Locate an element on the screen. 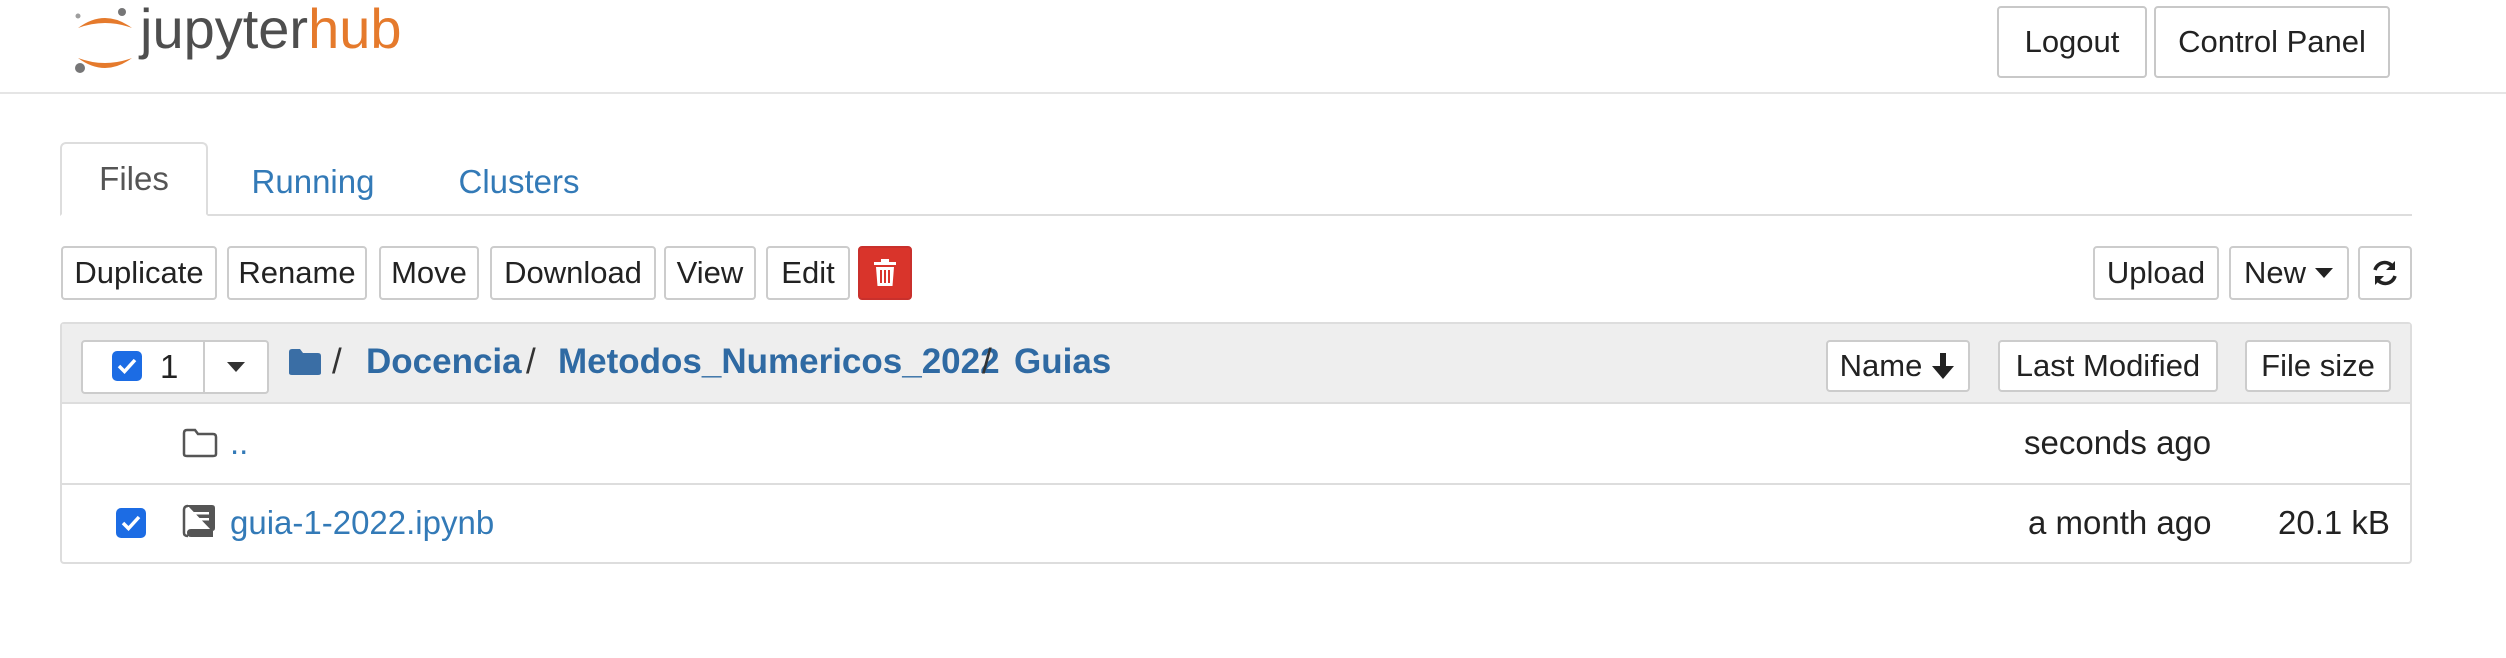  folder-root-icon is located at coordinates (305, 364).